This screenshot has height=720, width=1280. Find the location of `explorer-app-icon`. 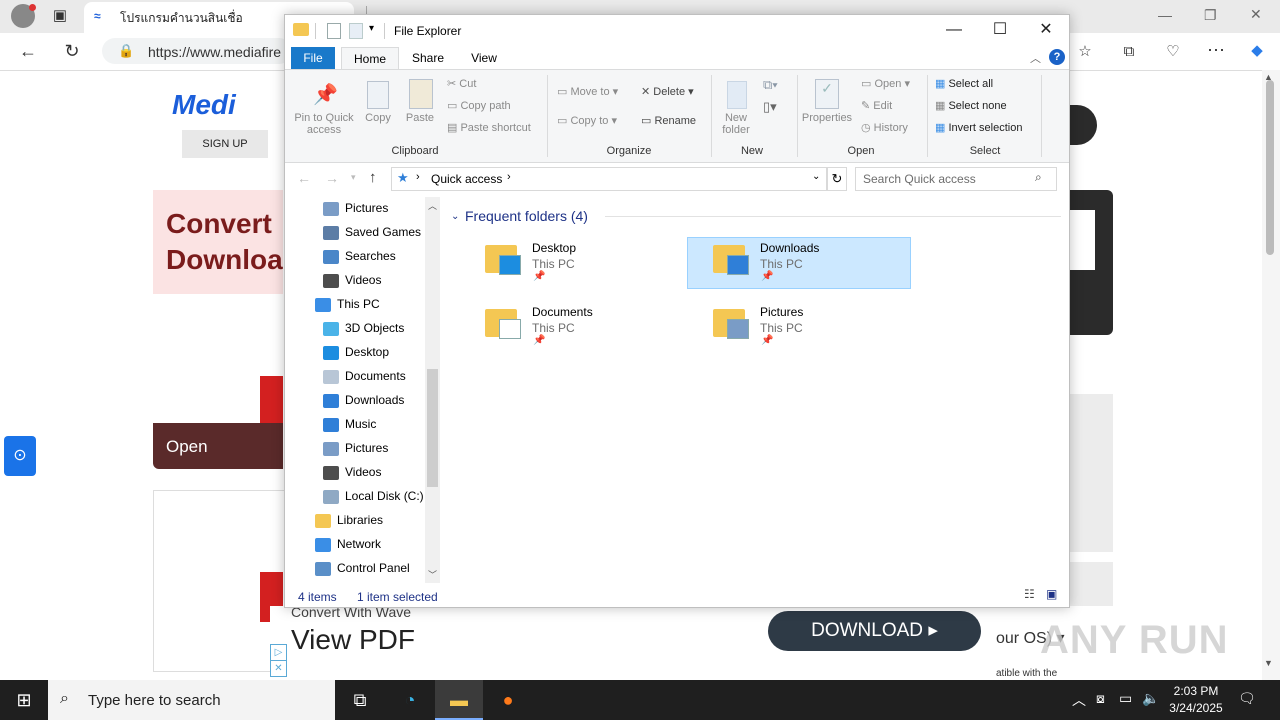

explorer-app-icon is located at coordinates (301, 29).